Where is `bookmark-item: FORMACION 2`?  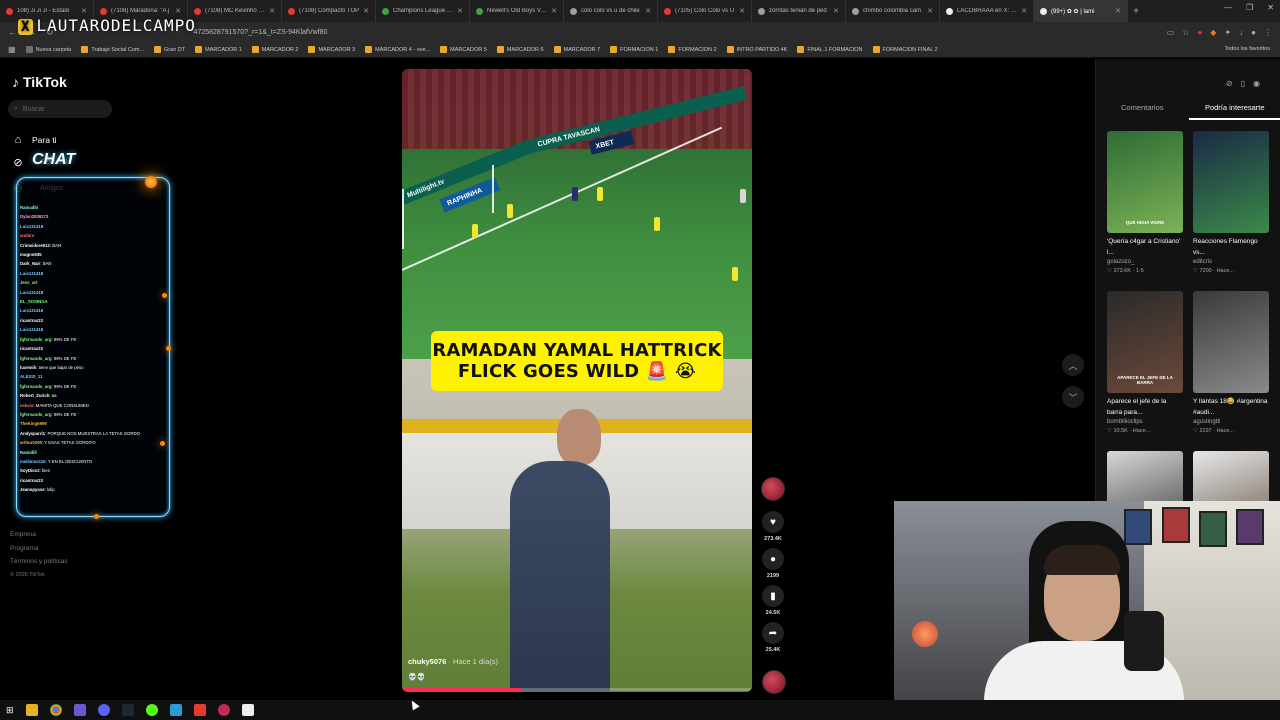 bookmark-item: FORMACION 2 is located at coordinates (692, 49).